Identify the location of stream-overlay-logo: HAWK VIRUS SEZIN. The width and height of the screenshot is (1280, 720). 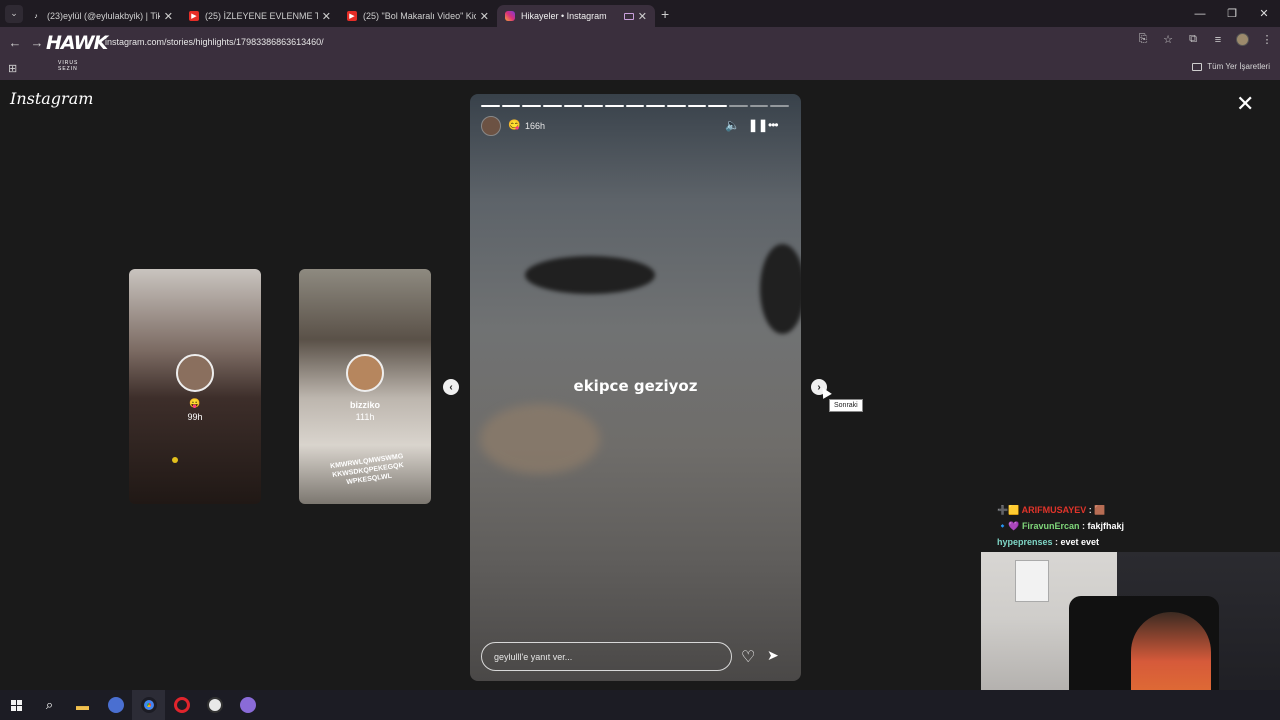
(77, 51).